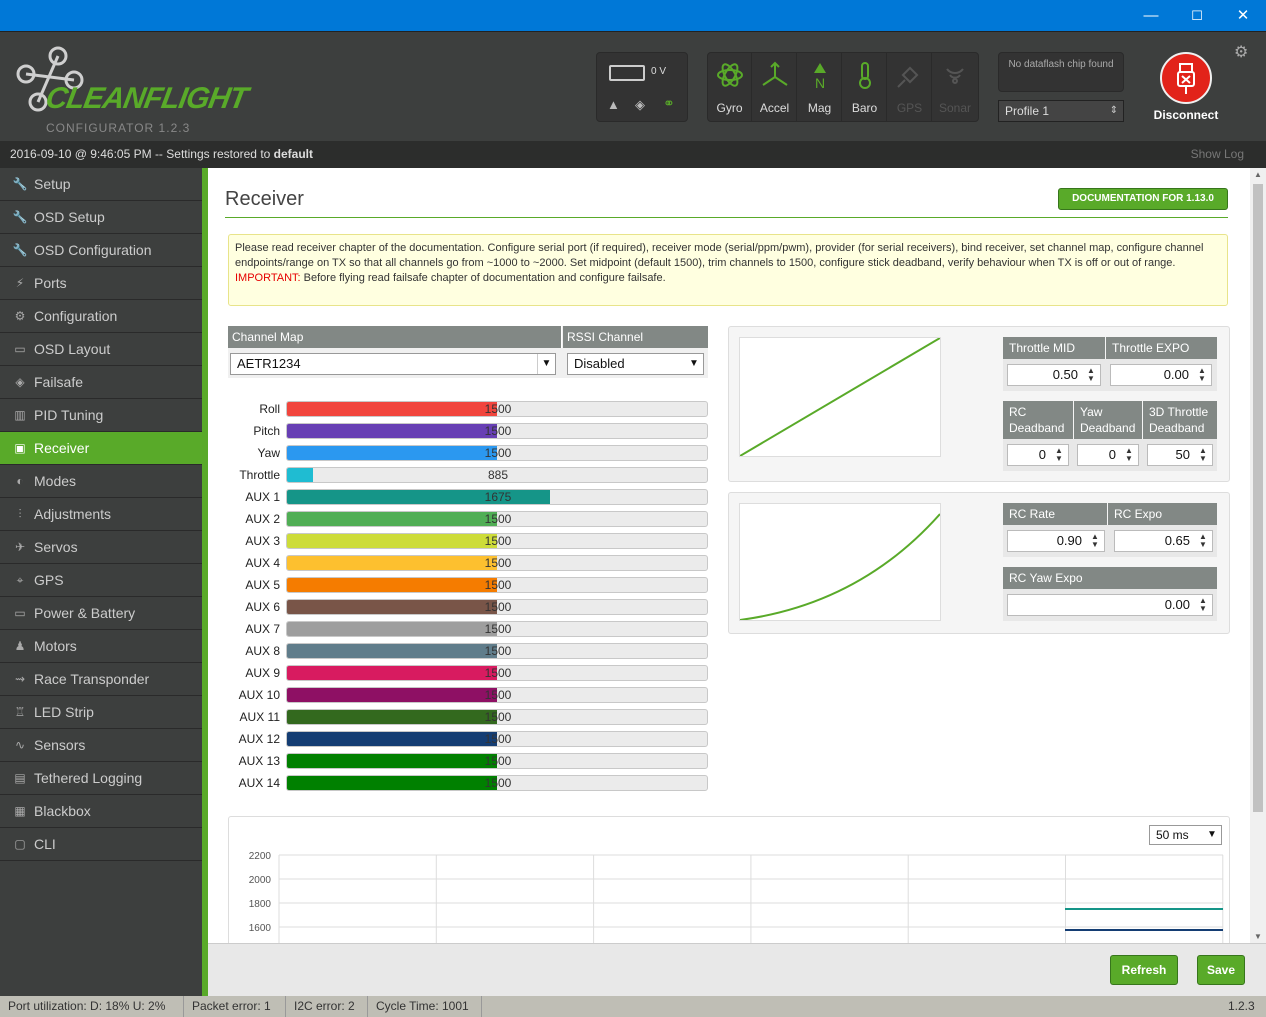 The image size is (1266, 1017). What do you see at coordinates (659, 71) in the screenshot?
I see `battery-voltage: 0 V` at bounding box center [659, 71].